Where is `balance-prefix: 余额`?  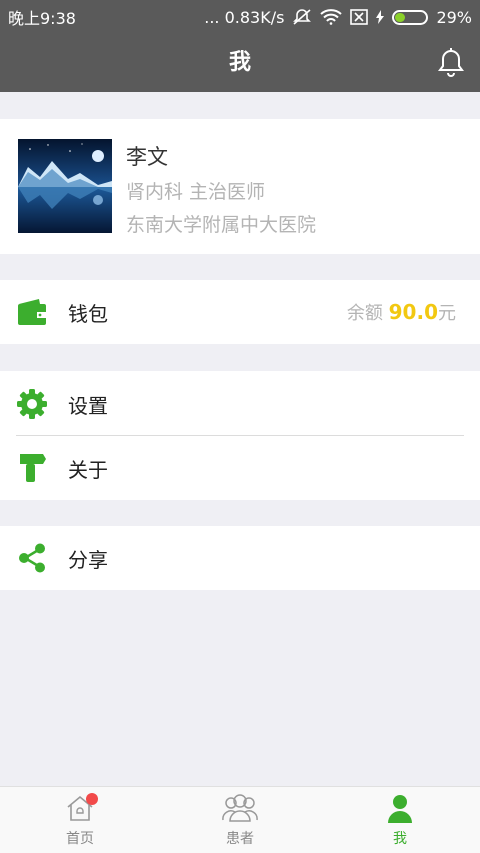 balance-prefix: 余额 is located at coordinates (364, 313).